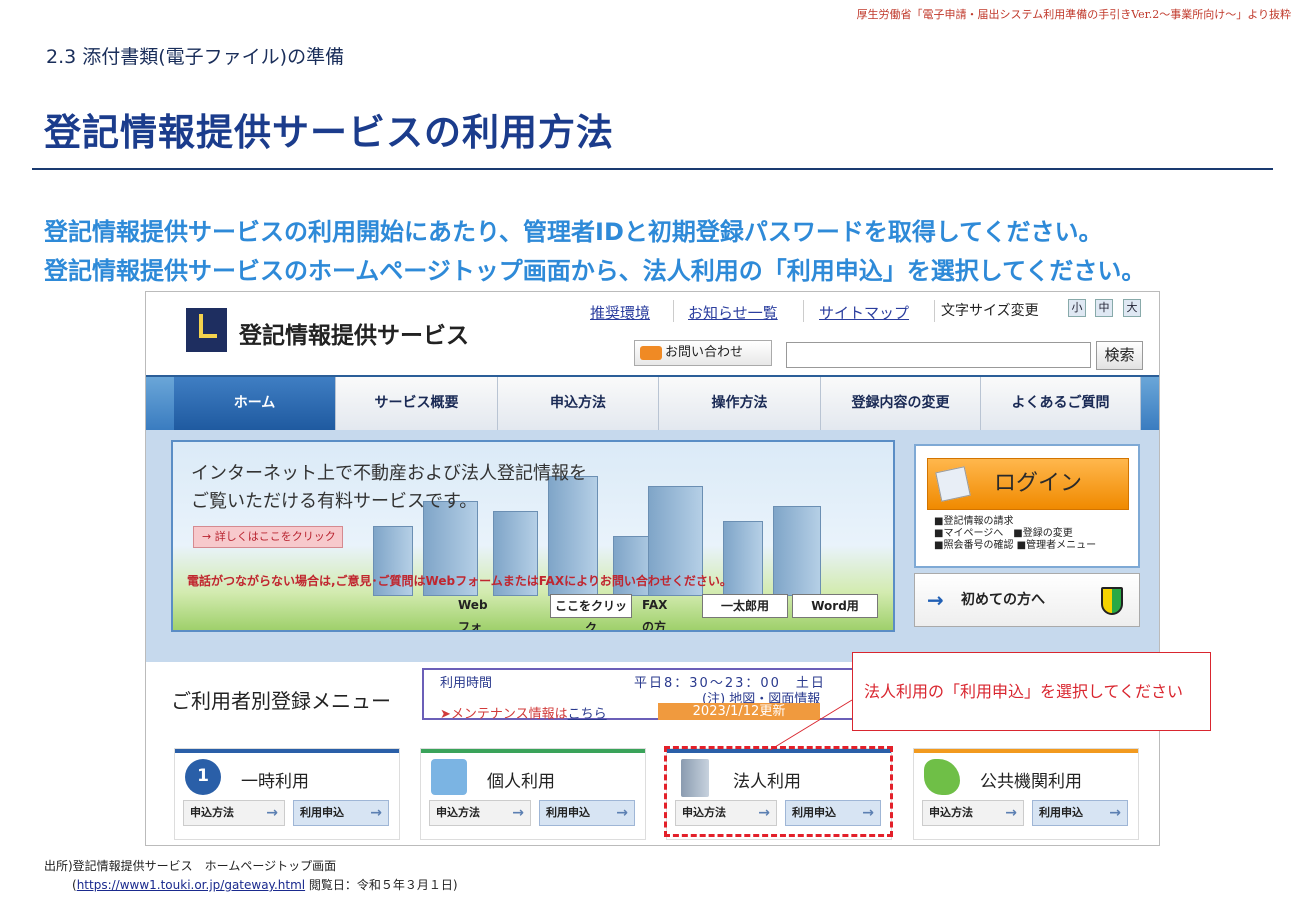 The width and height of the screenshot is (1311, 902). Describe the element at coordinates (587, 714) in the screenshot. I see `maintenance-link: こちら` at that location.